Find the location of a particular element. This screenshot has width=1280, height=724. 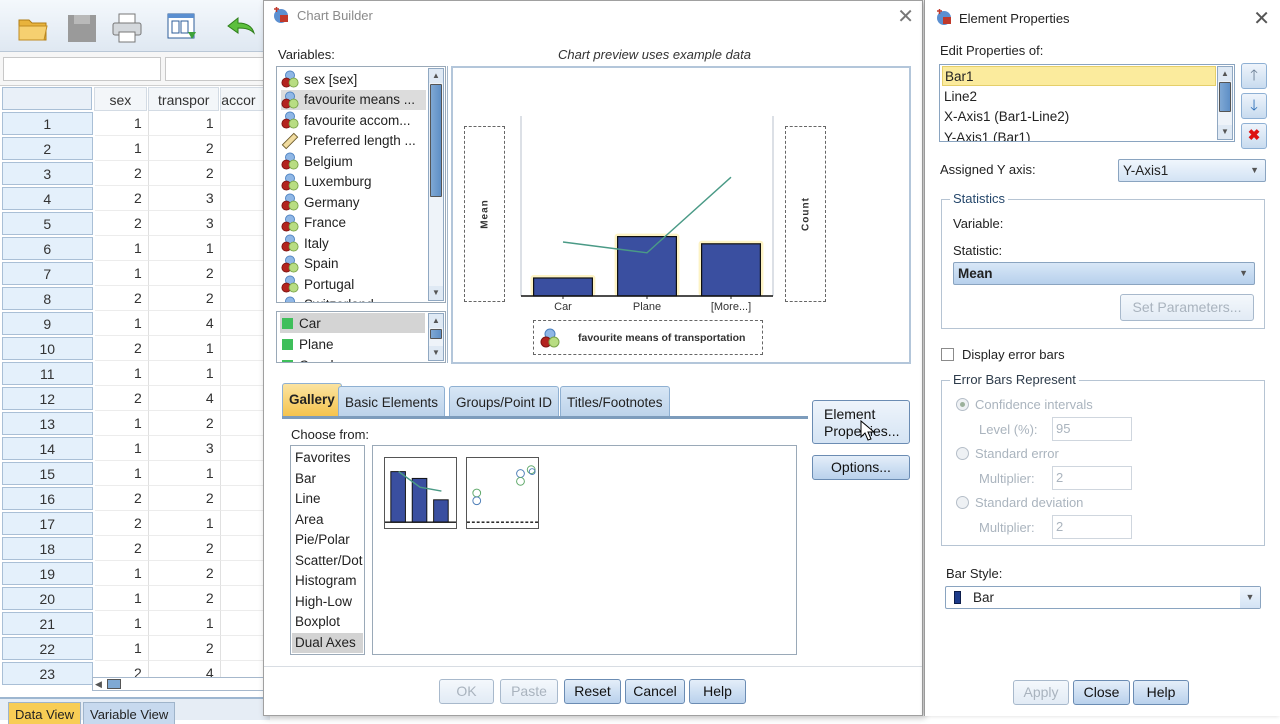

column-header-transpor: transpor is located at coordinates (184, 99).